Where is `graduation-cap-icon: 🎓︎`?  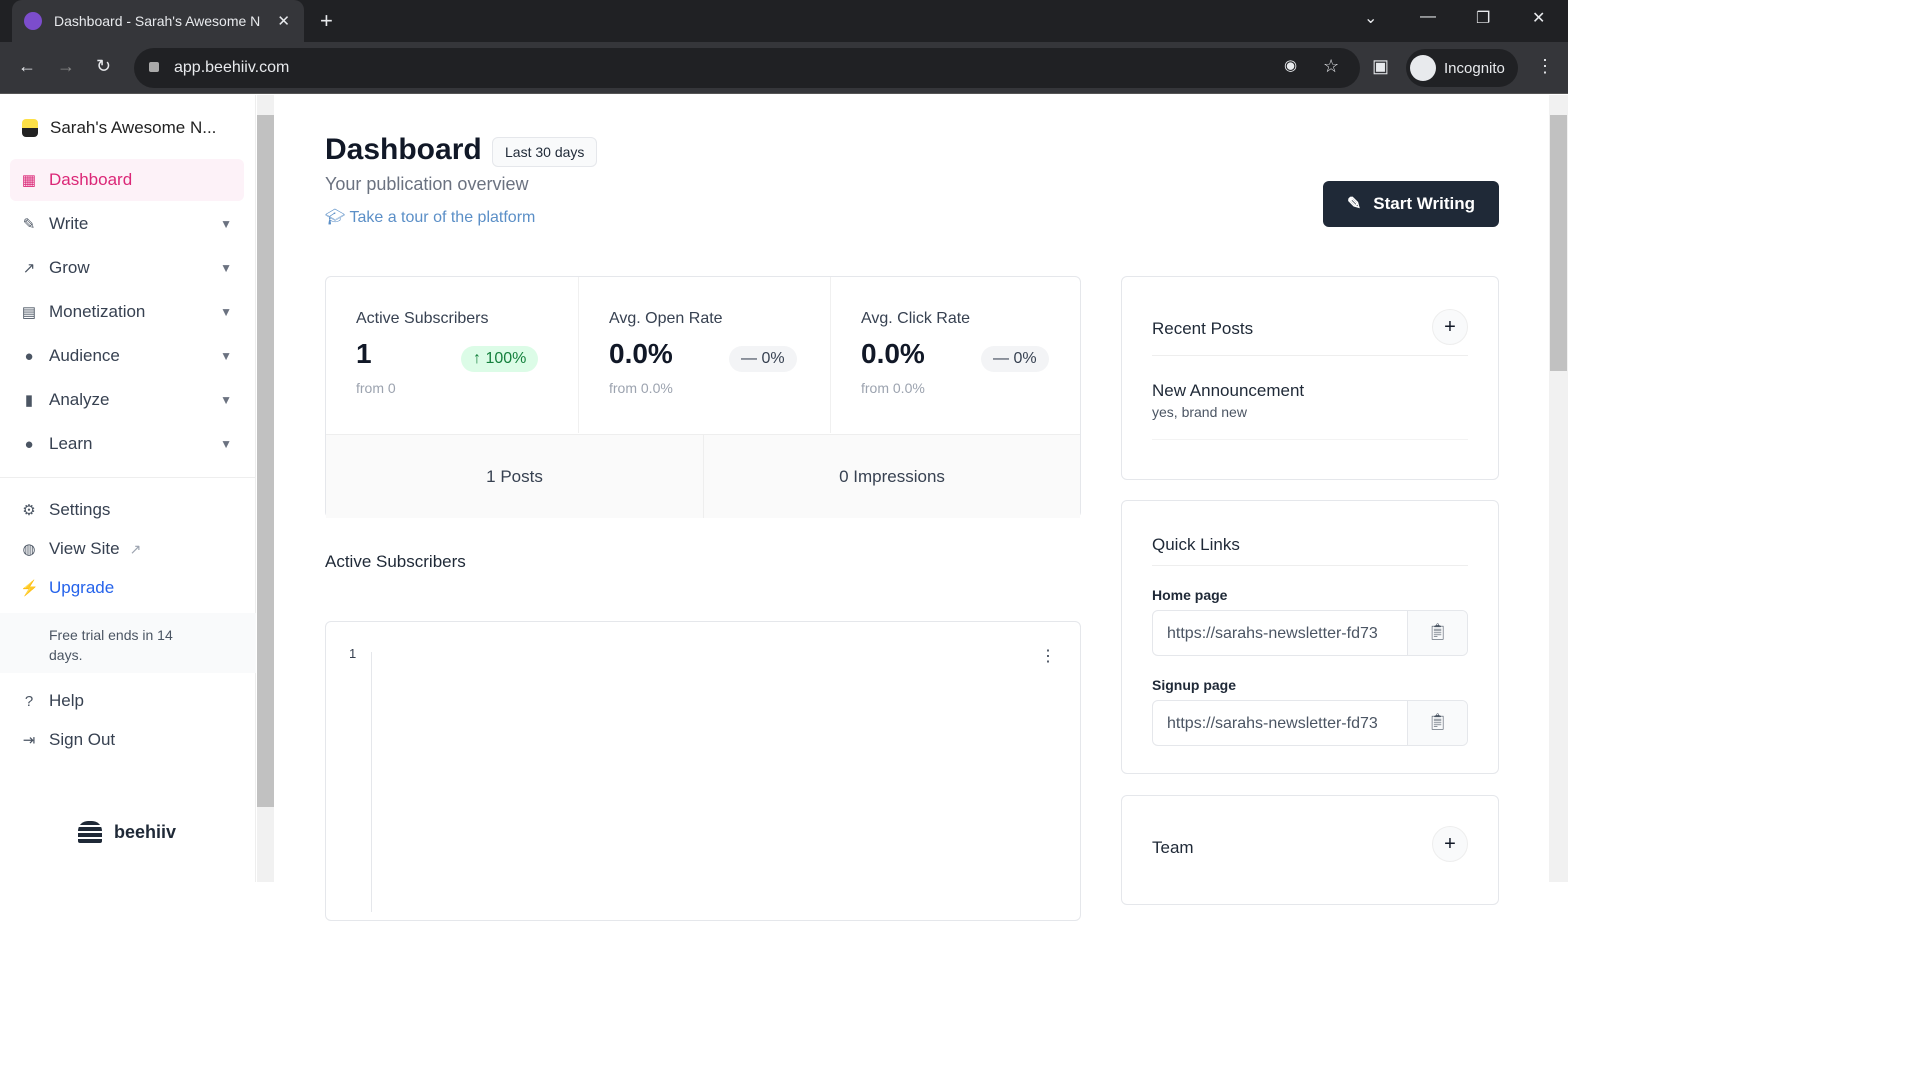 graduation-cap-icon: 🎓︎ is located at coordinates (337, 217).